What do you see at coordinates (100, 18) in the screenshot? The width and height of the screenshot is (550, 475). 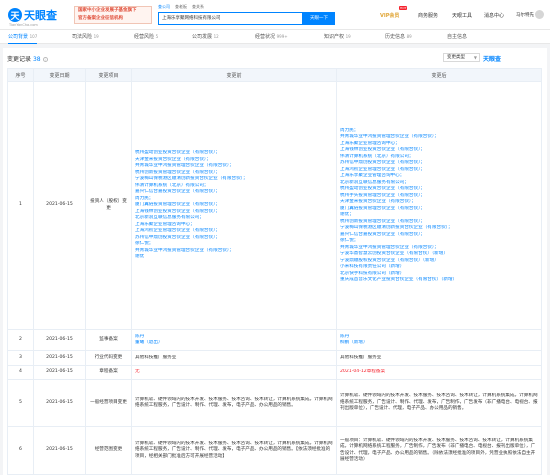 I see `banner-line-2: 官方备案企业征信机构` at bounding box center [100, 18].